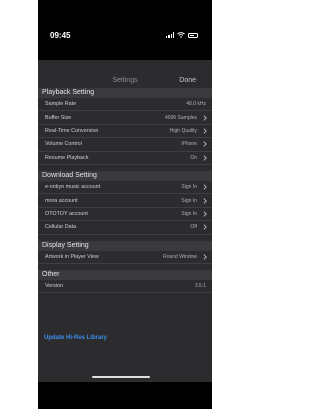 Image resolution: width=320 pixels, height=409 pixels. Describe the element at coordinates (187, 80) in the screenshot. I see `done-button: Done` at that location.